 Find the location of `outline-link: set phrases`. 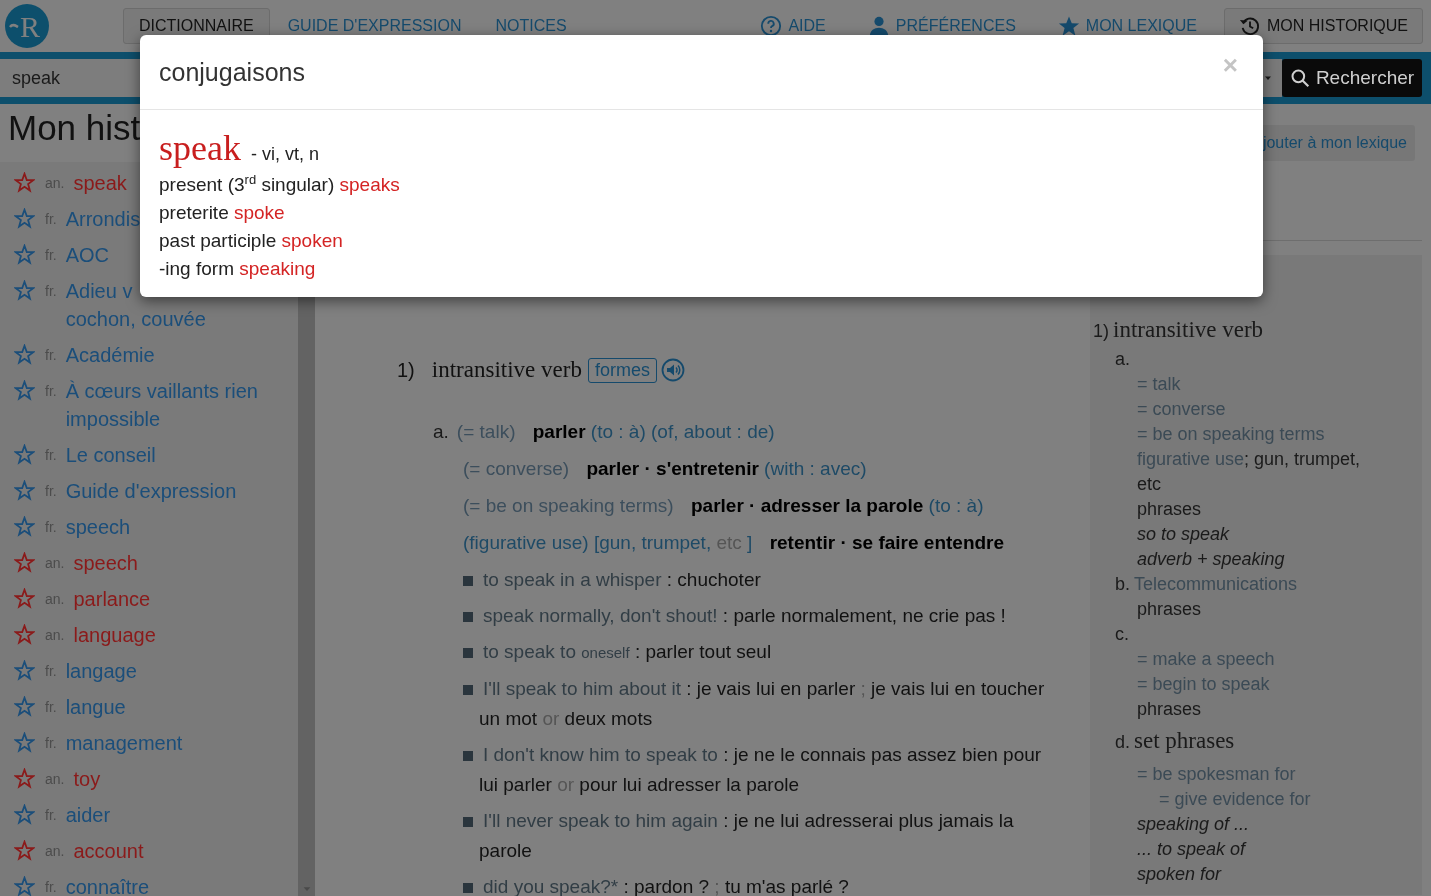

outline-link: set phrases is located at coordinates (1184, 740).